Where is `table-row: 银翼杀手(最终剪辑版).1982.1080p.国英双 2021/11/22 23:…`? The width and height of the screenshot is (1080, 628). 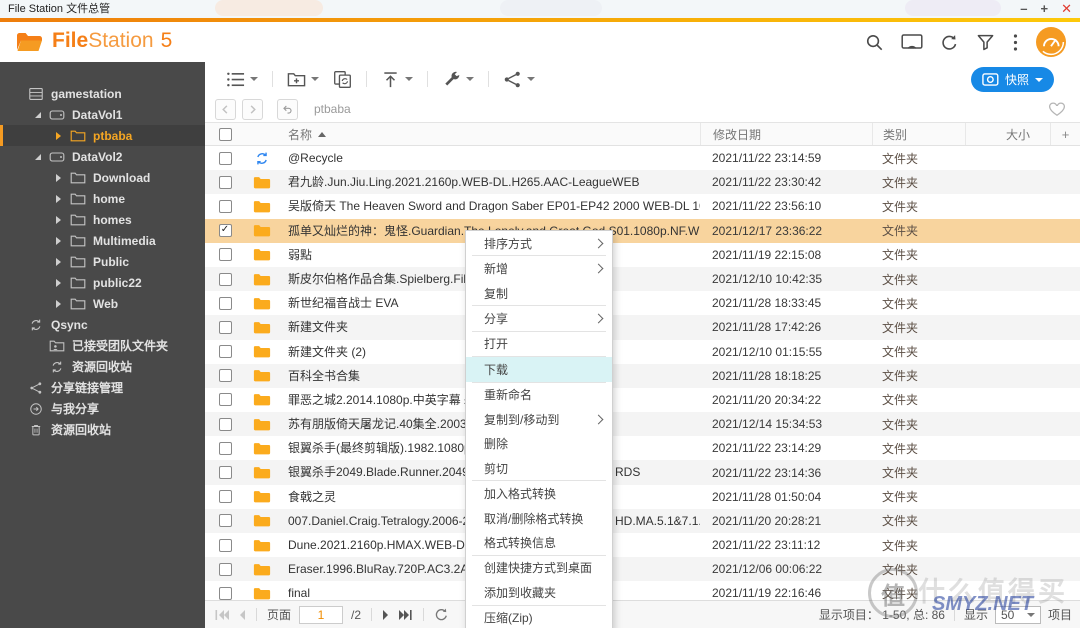 table-row: 银翼杀手(最终剪辑版).1982.1080p.国英双 2021/11/22 23:… is located at coordinates (642, 448).